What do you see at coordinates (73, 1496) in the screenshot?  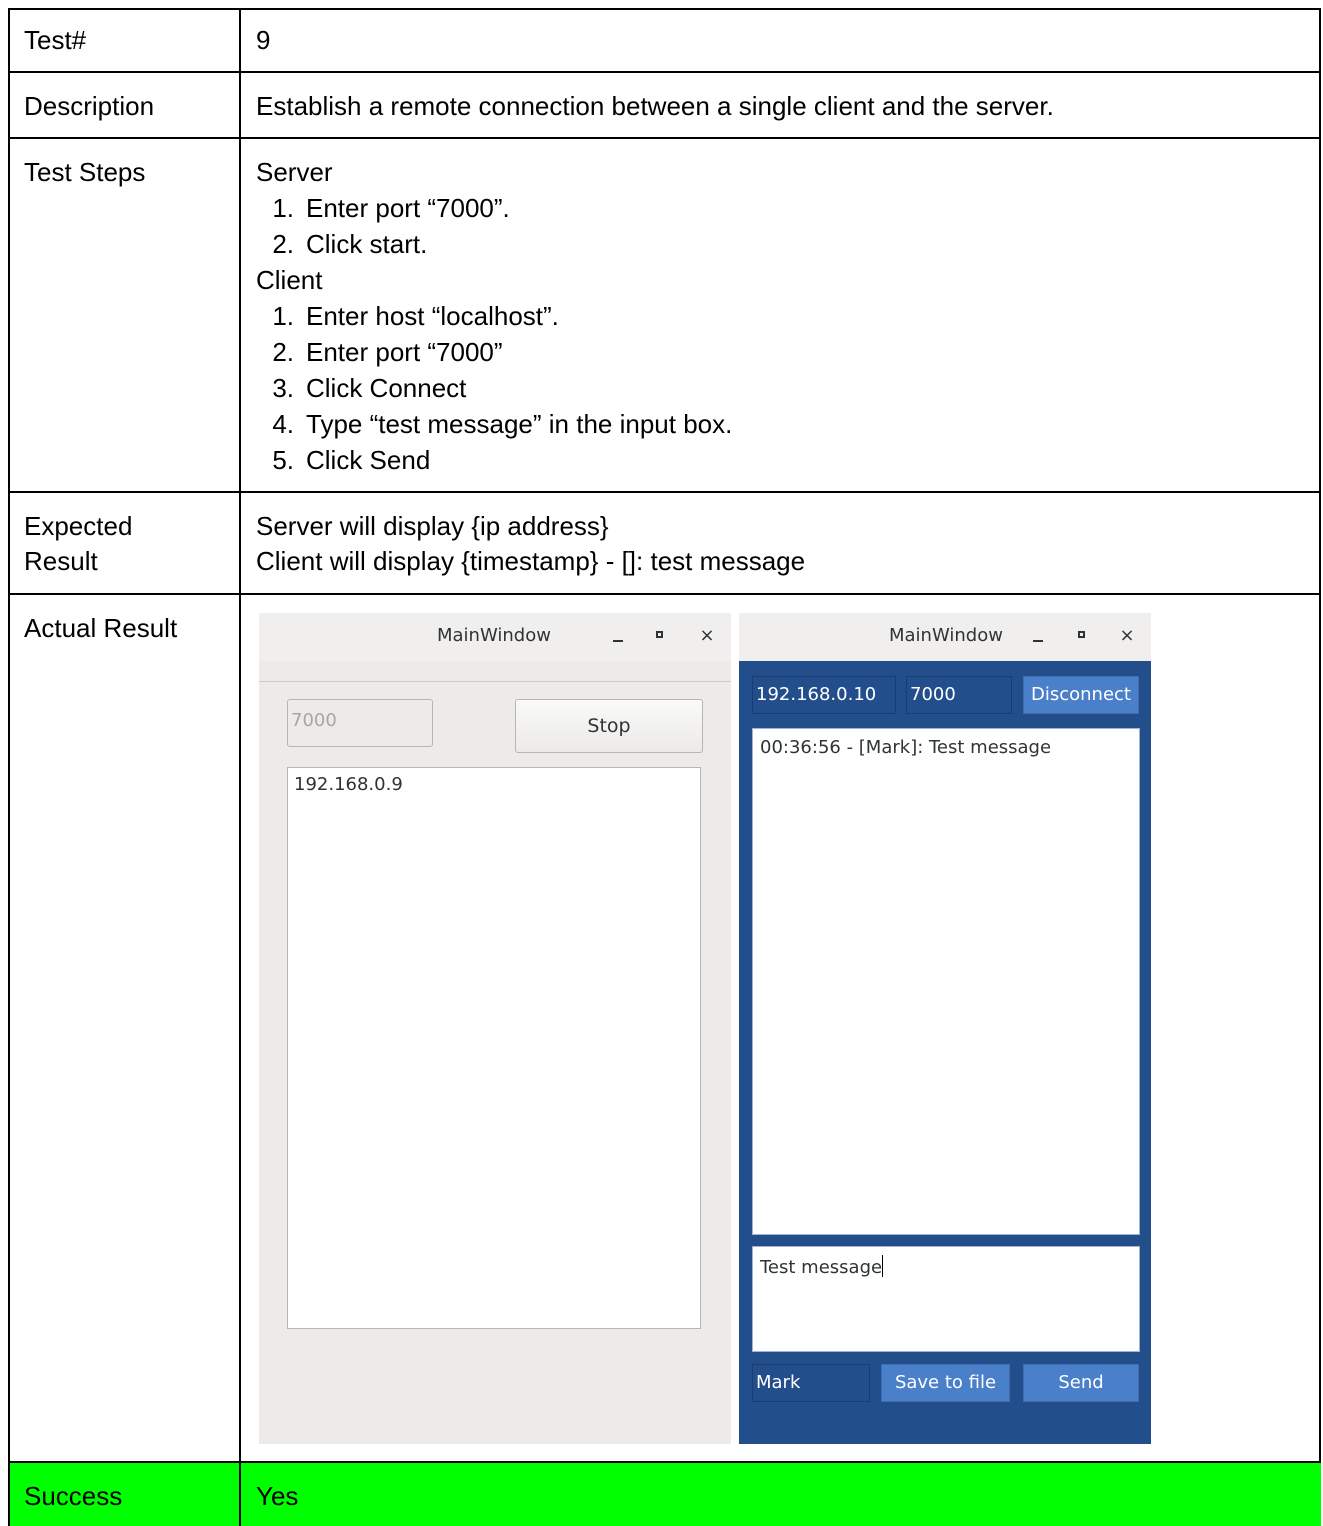 I see `success-label: Success` at bounding box center [73, 1496].